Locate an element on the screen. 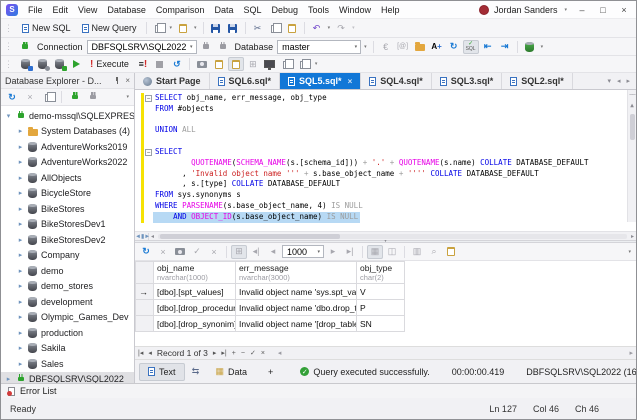 This screenshot has width=637, height=420. menu-tools: Tools is located at coordinates (318, 10).